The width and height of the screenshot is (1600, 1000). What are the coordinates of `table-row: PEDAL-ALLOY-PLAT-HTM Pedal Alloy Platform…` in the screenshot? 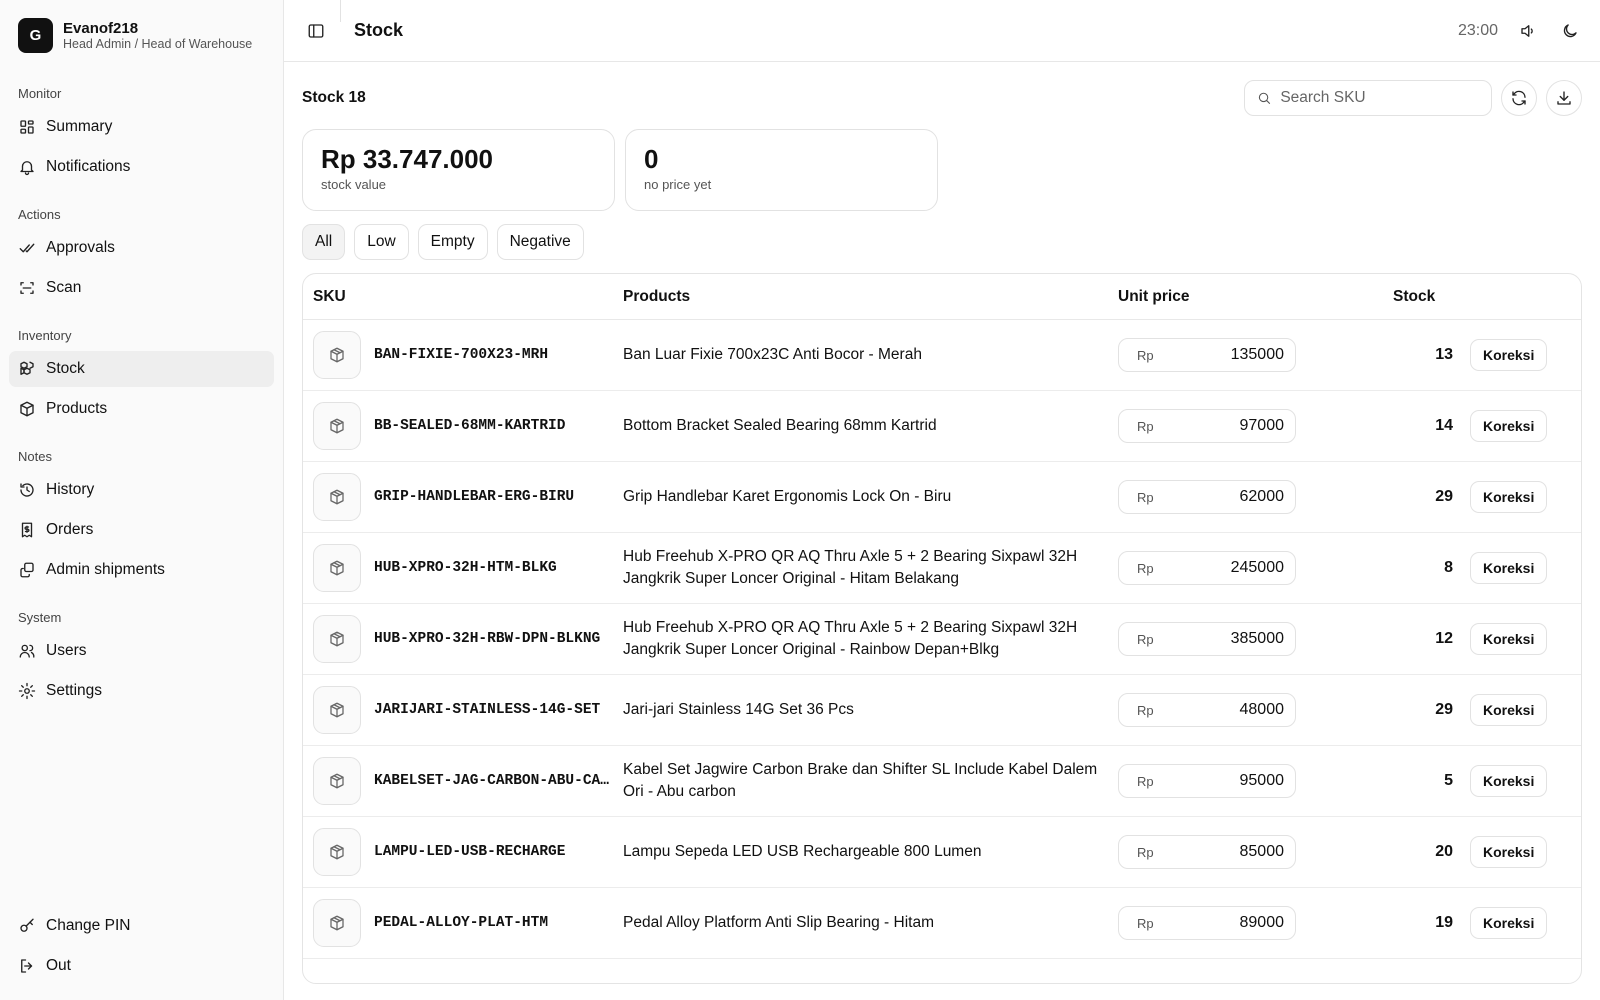 It's located at (942, 923).